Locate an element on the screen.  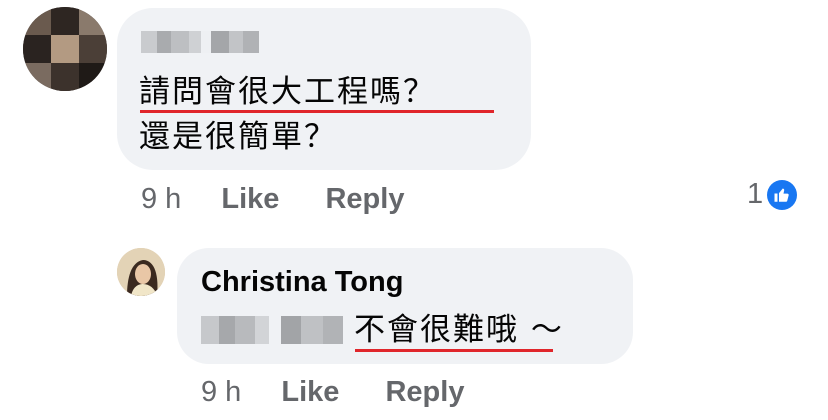
comment-timestamp: 9 h is located at coordinates (161, 199).